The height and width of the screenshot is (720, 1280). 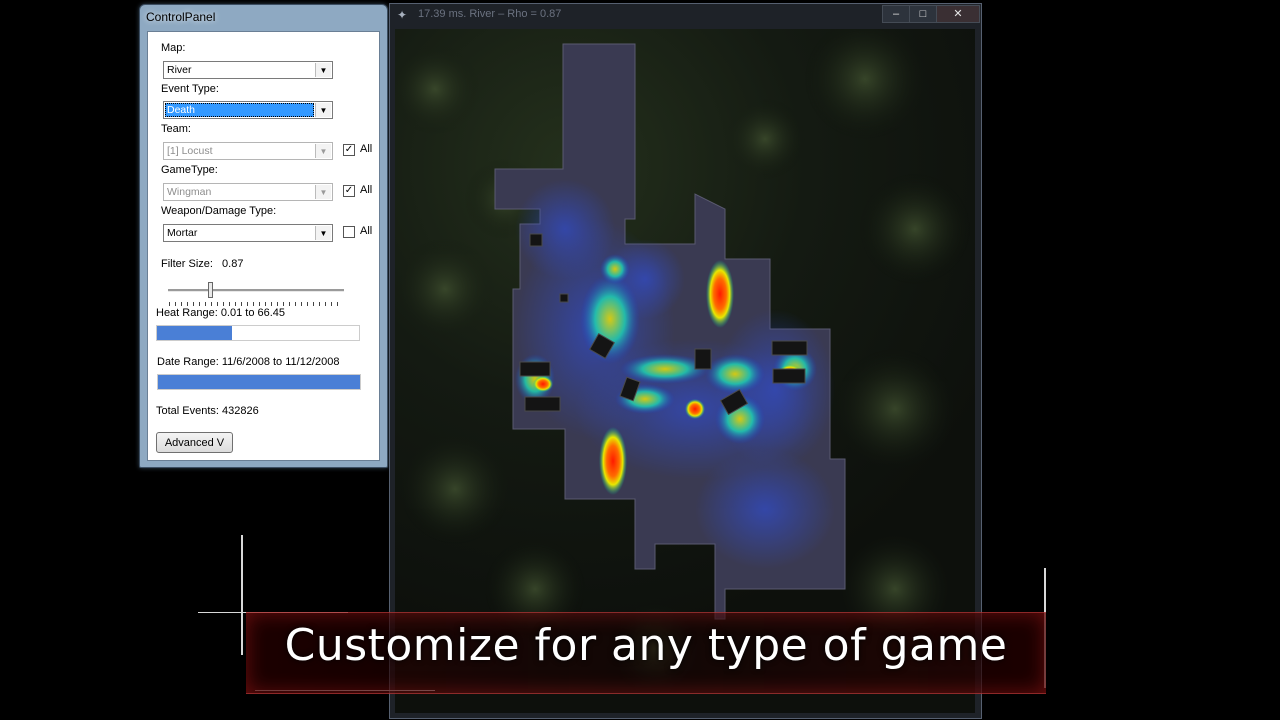 What do you see at coordinates (173, 48) in the screenshot?
I see `map-label: Map:` at bounding box center [173, 48].